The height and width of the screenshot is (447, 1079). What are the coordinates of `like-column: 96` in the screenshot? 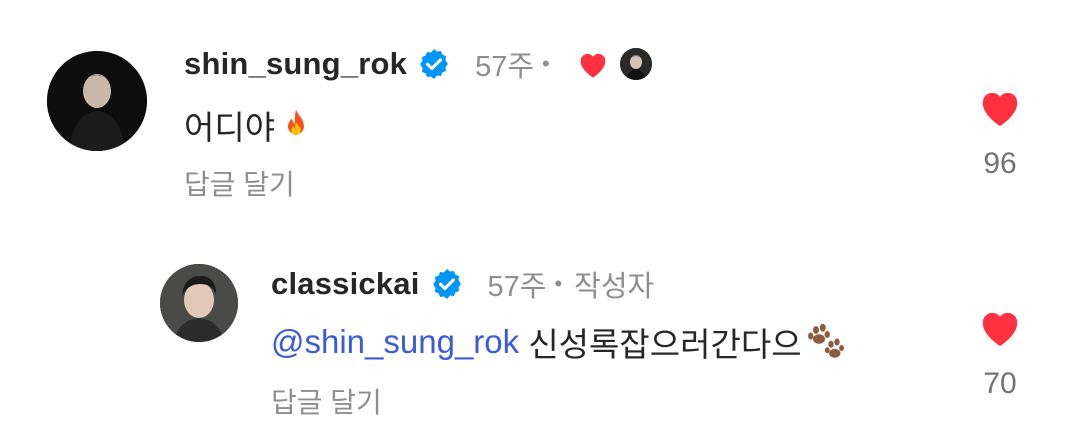 It's located at (1000, 133).